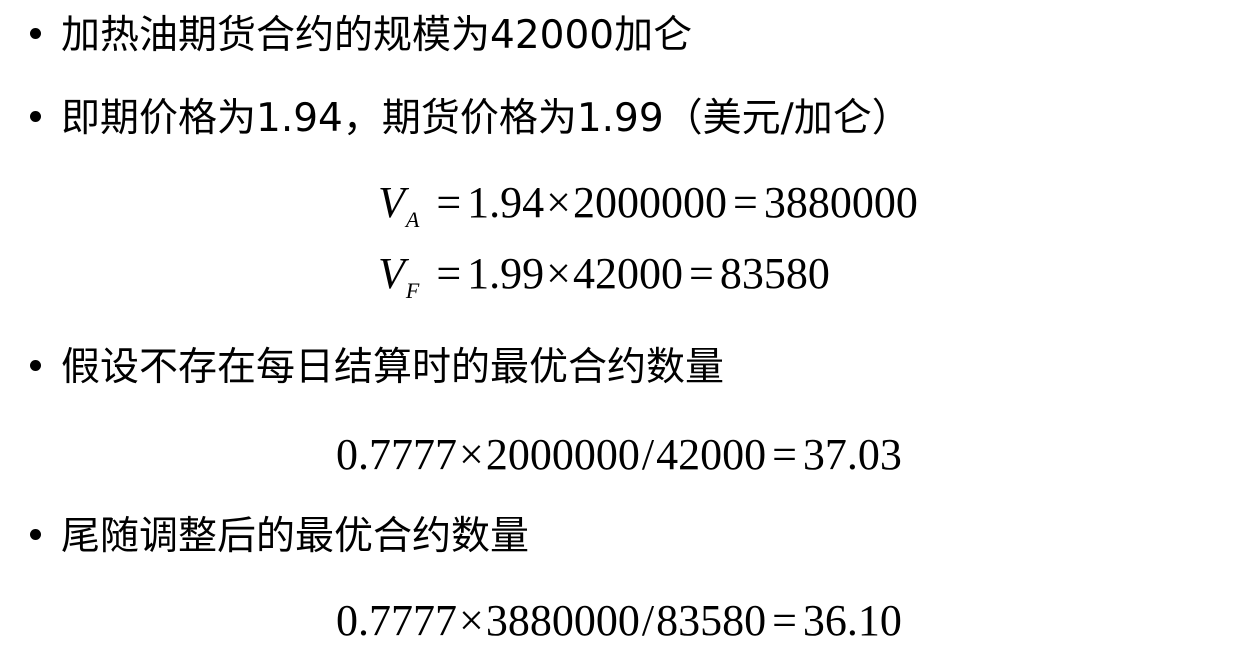  What do you see at coordinates (506, 273) in the screenshot?
I see `eq-operand: 1.99` at bounding box center [506, 273].